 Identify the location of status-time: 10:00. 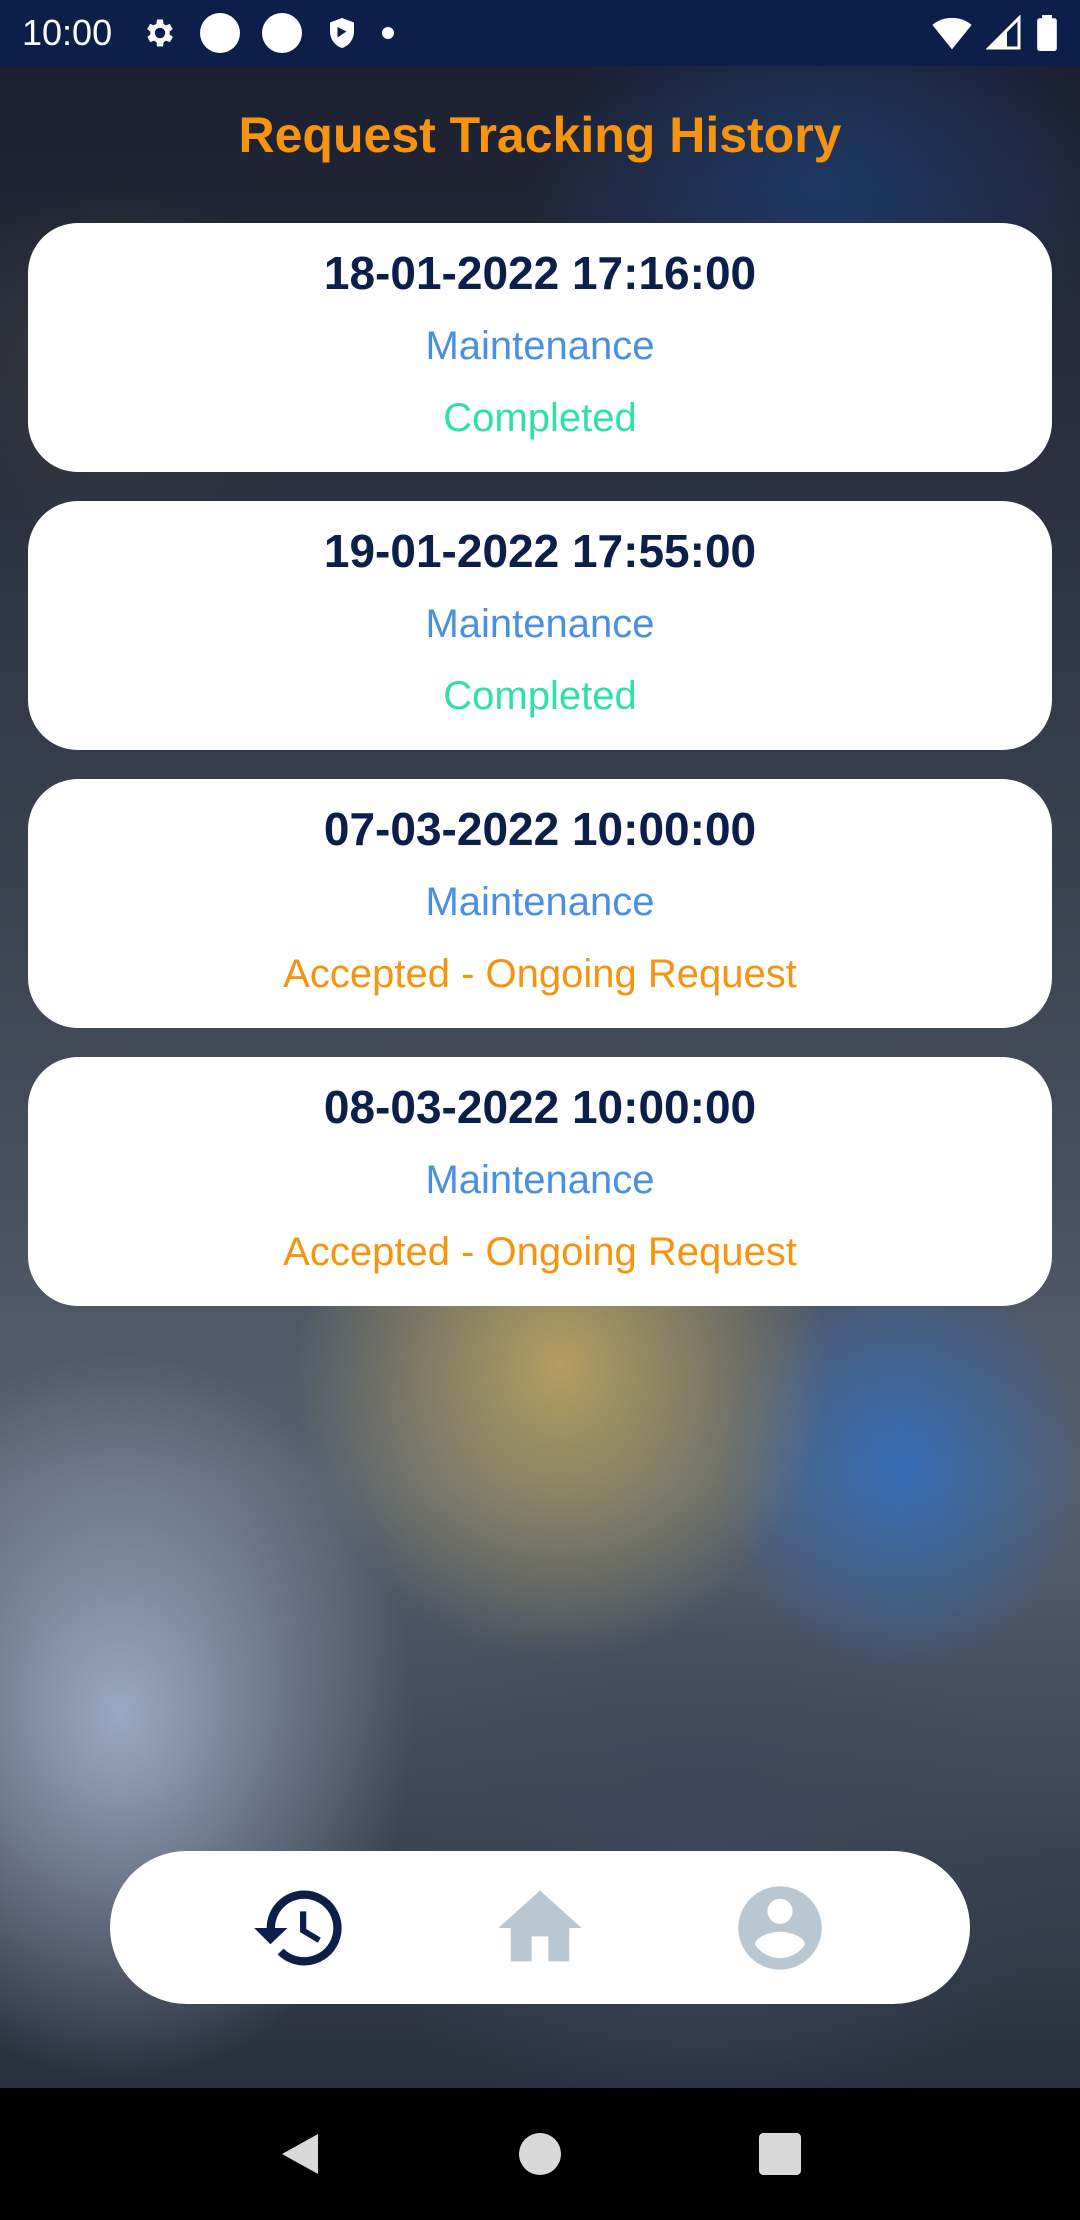
(67, 32).